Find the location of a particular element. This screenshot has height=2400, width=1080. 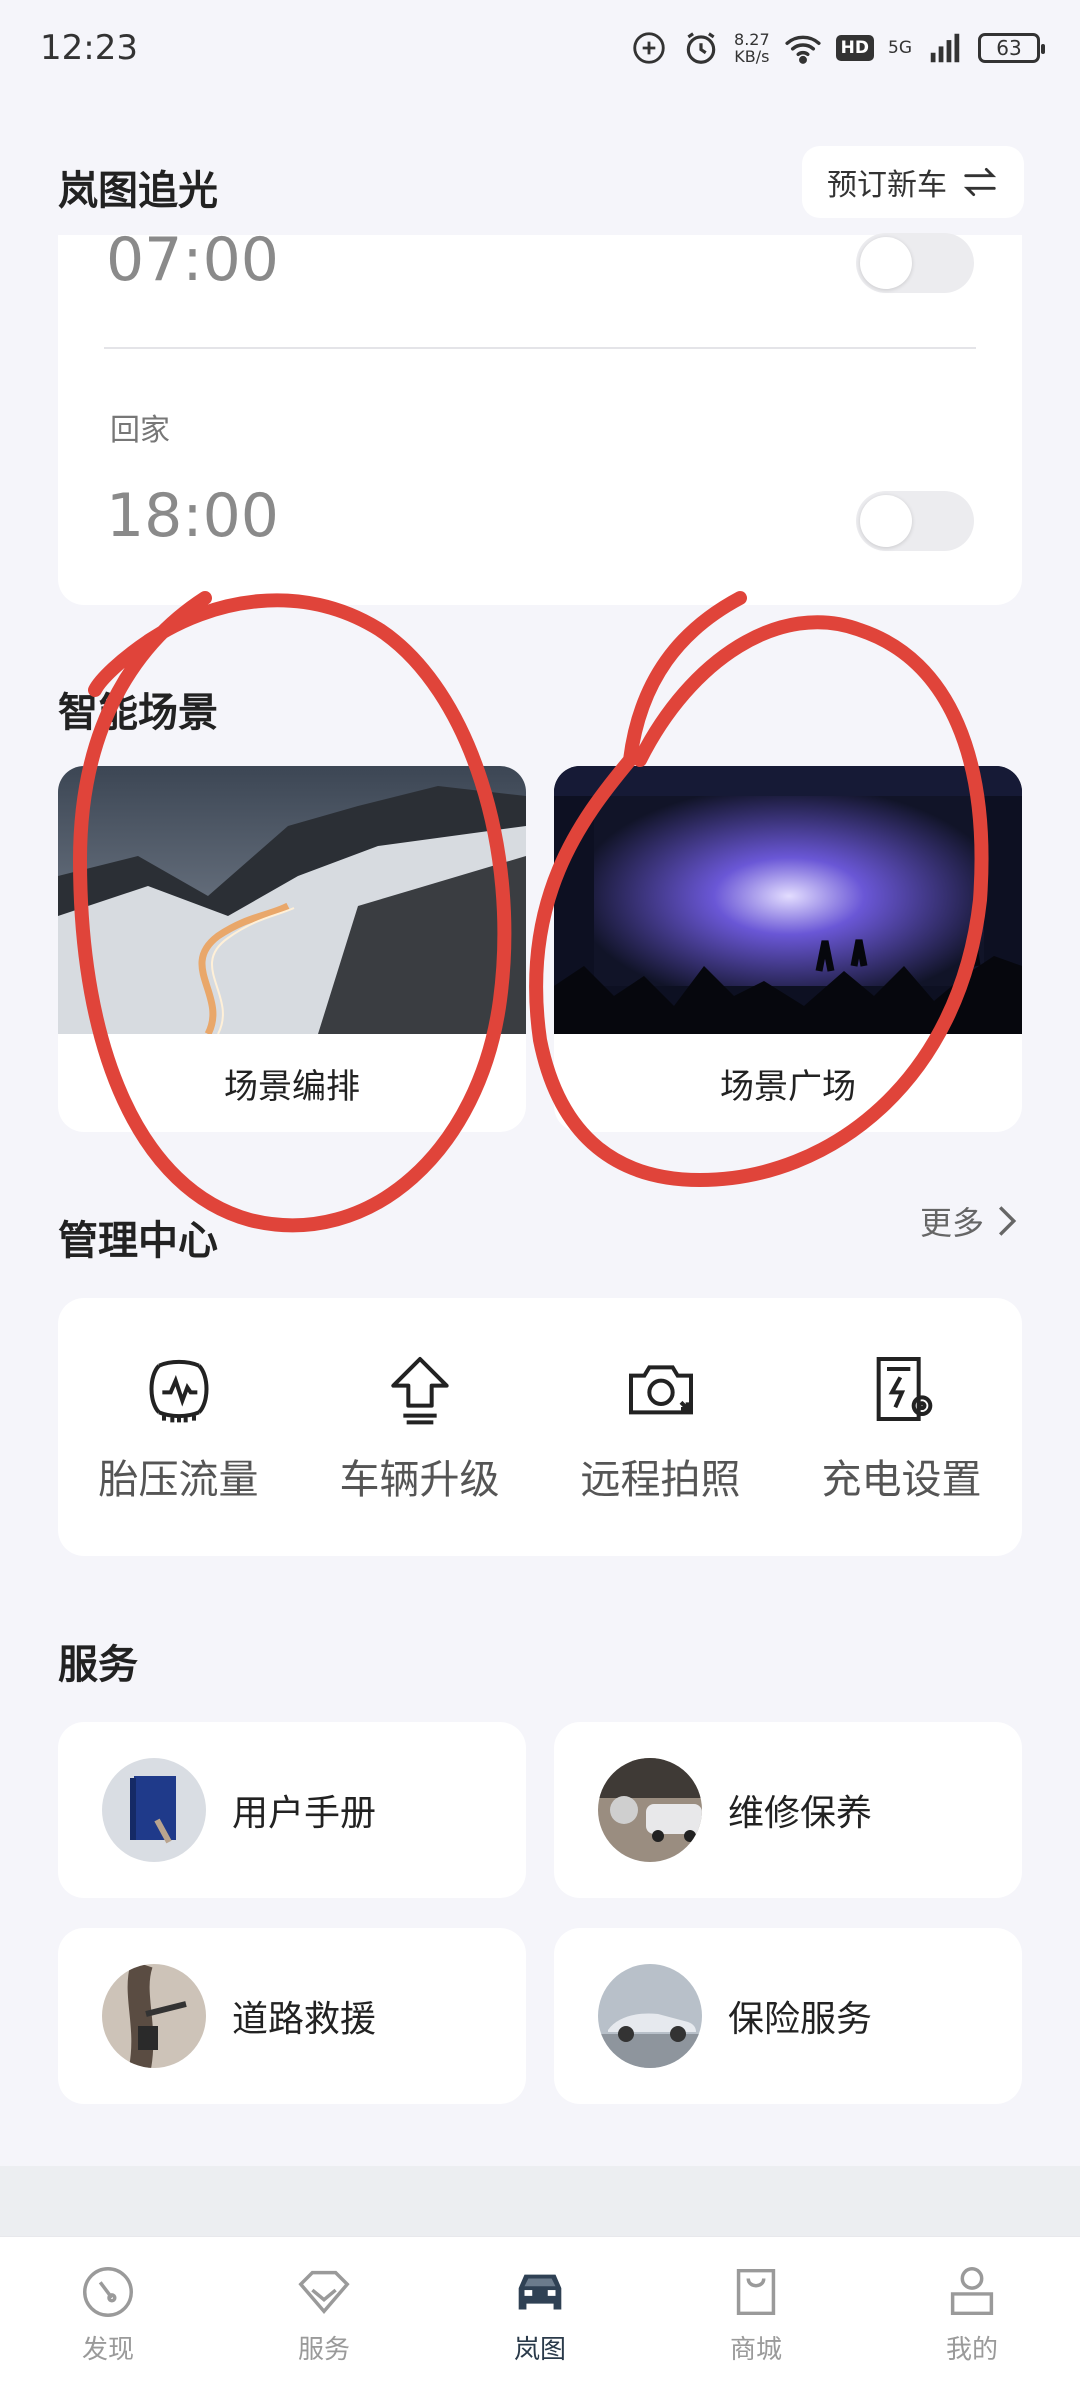

camera-icon is located at coordinates (660, 1390).